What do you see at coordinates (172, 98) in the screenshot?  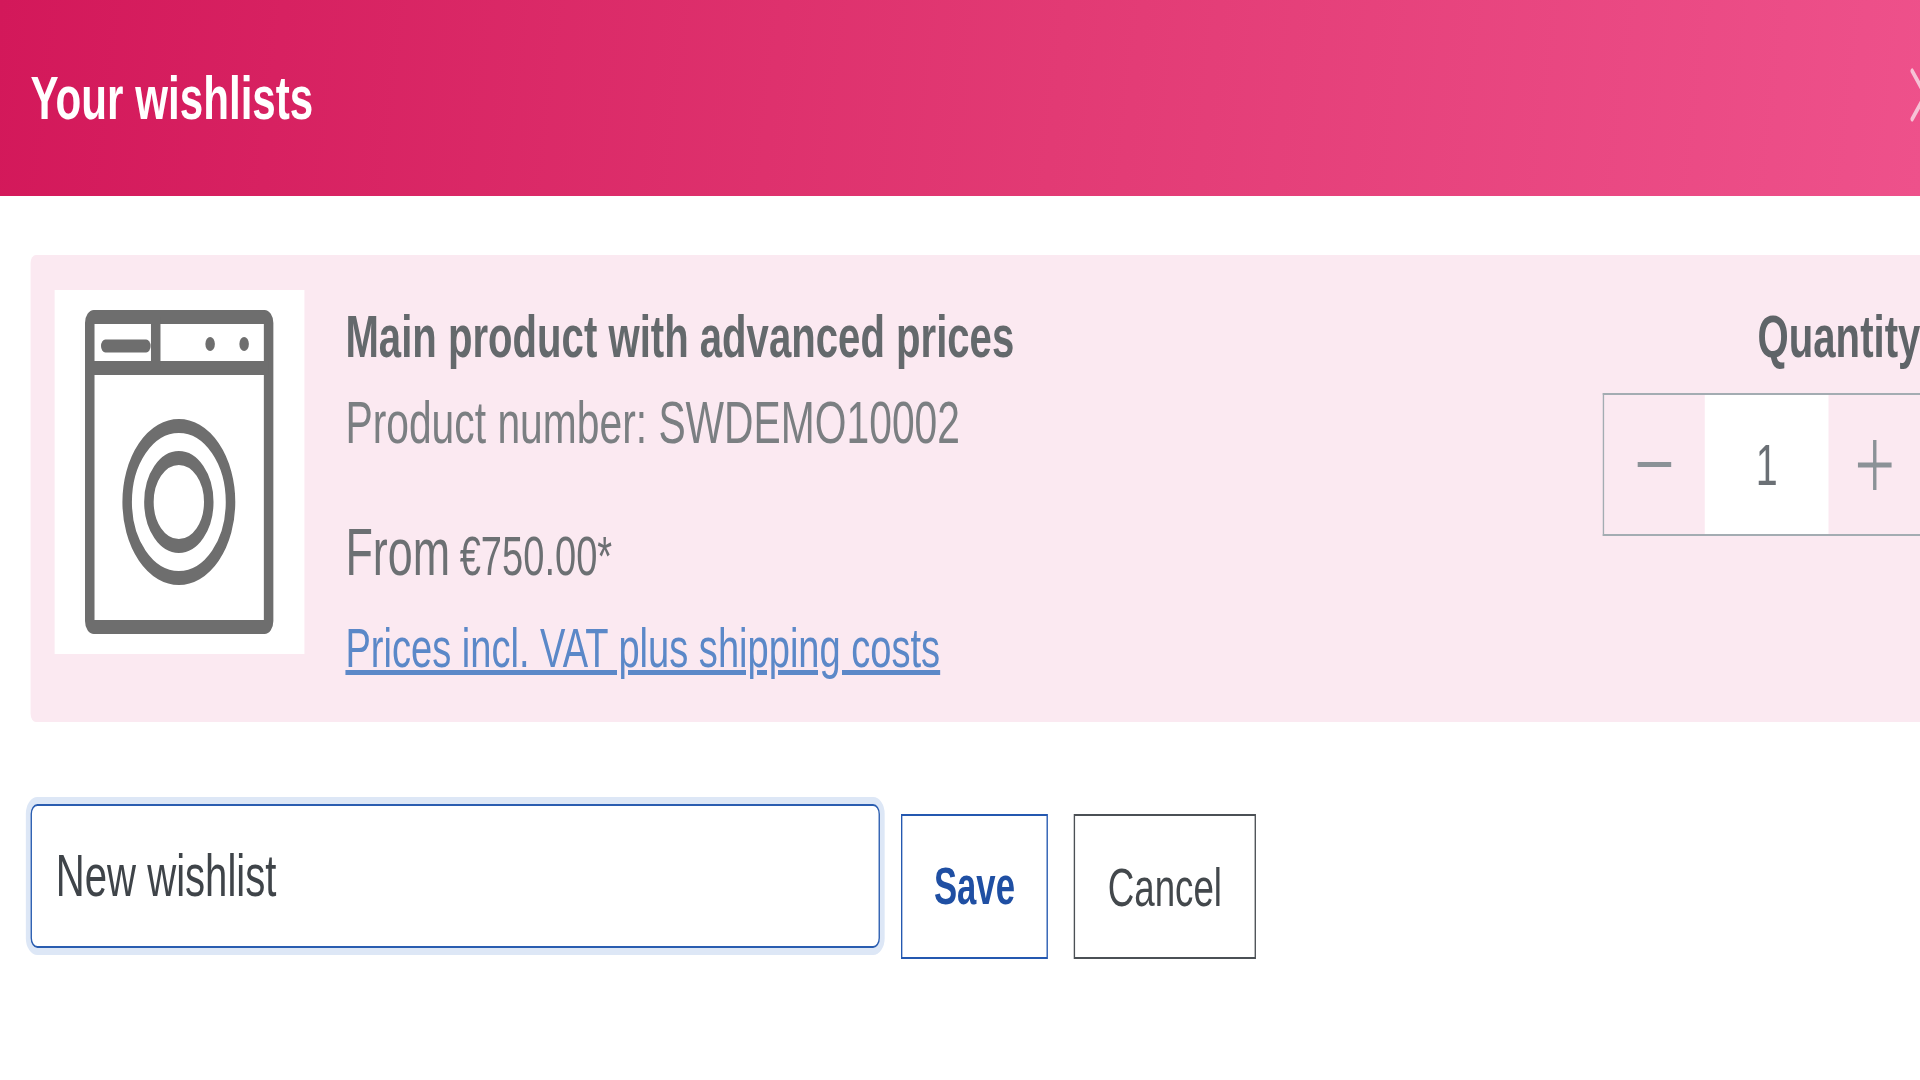 I see `dialog-title: Your wishlists` at bounding box center [172, 98].